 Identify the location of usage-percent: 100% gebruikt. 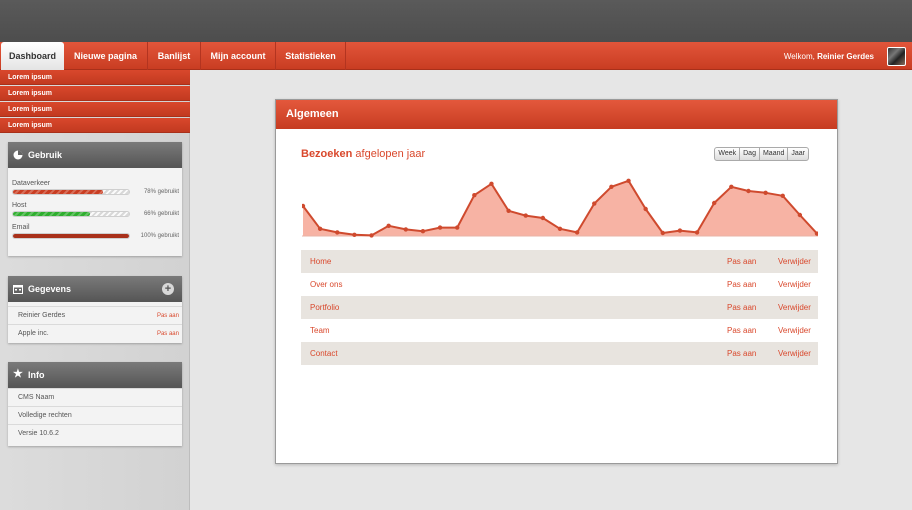
(159, 236).